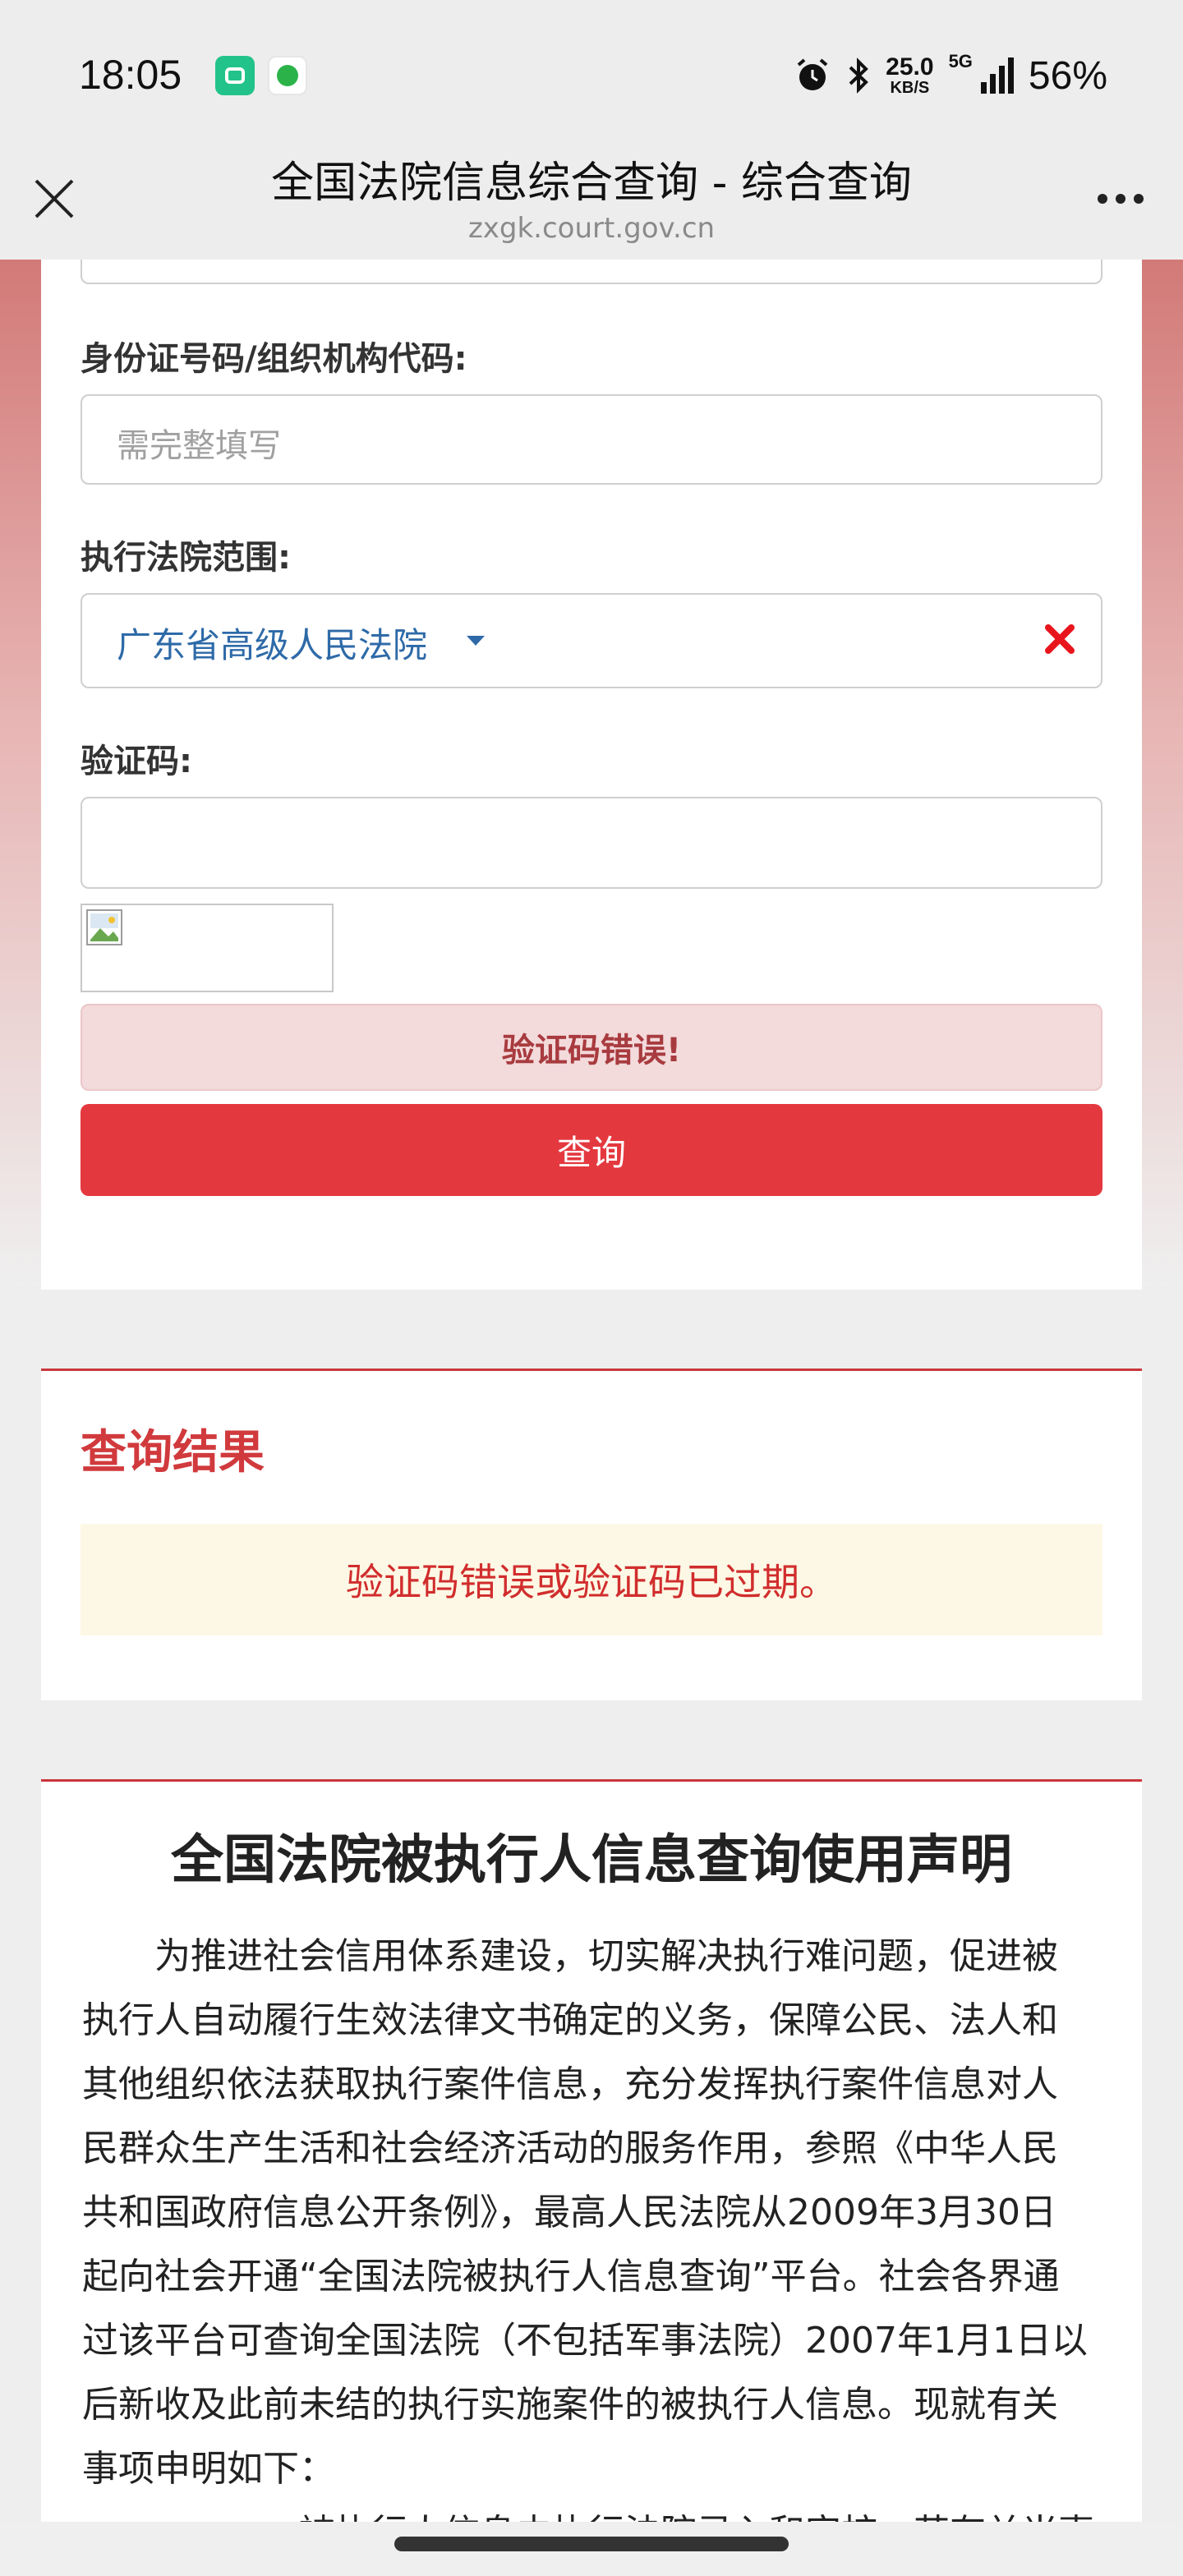 The width and height of the screenshot is (1183, 2576). I want to click on declaration-line: 民群众生产生活和社会经济活动的服务作用，参照《中华人民, so click(570, 2148).